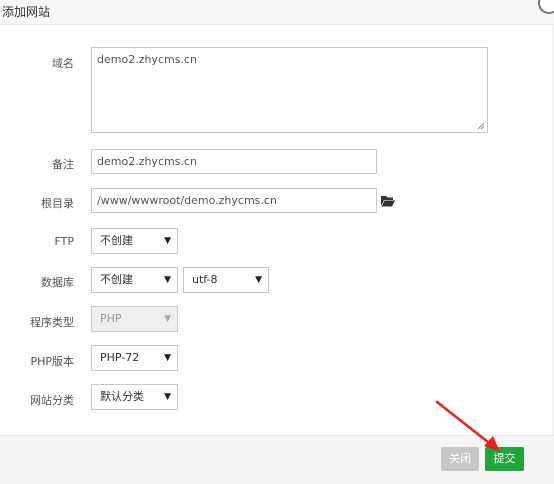  I want to click on ftp-selected: 不创建, so click(116, 240).